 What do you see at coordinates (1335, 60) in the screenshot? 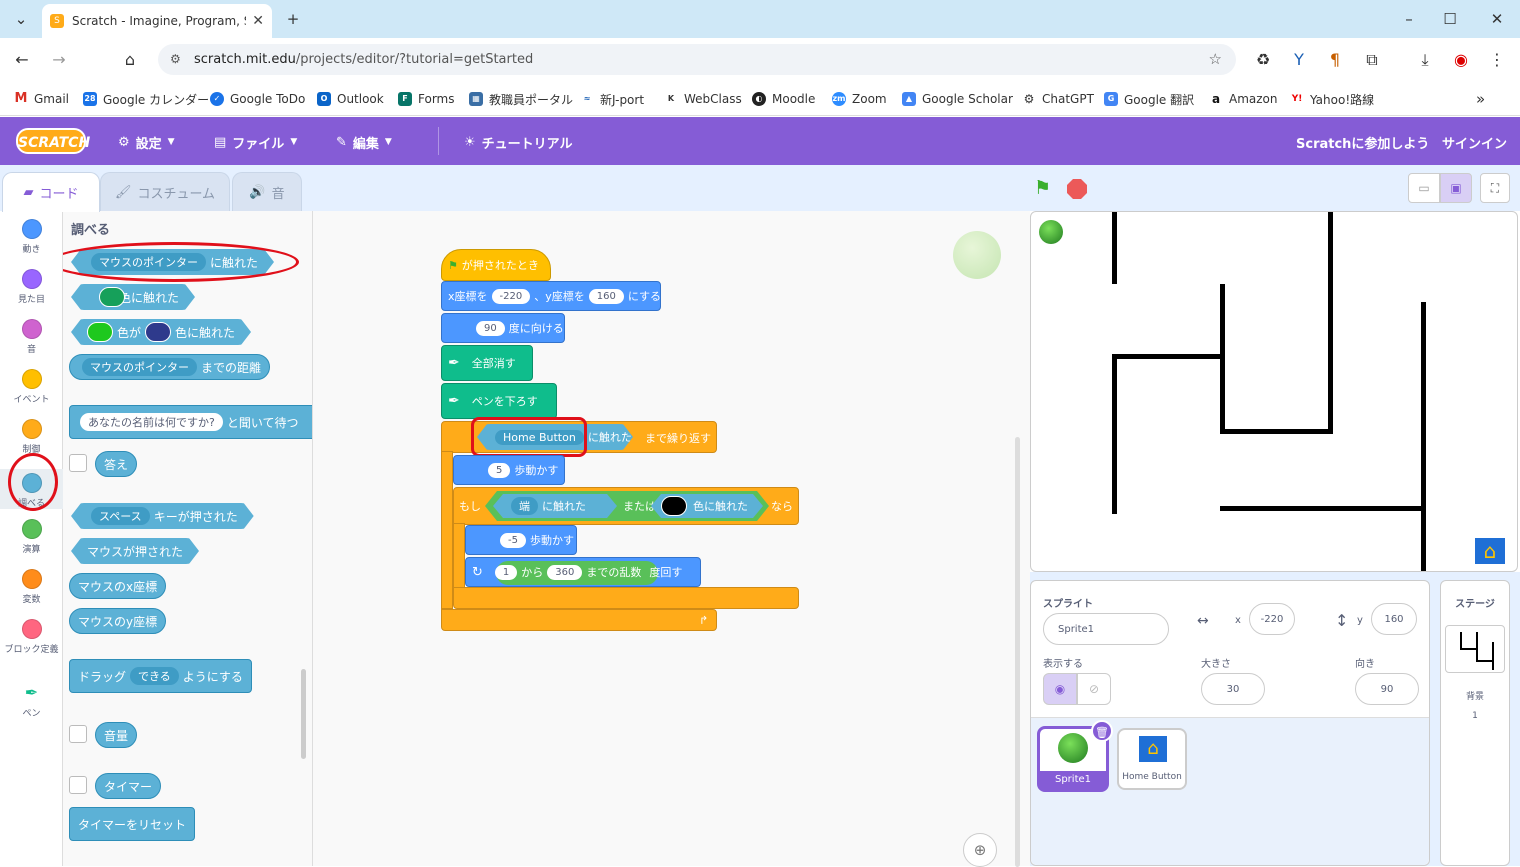
I see `pilcrow-extension-icon: ¶` at bounding box center [1335, 60].